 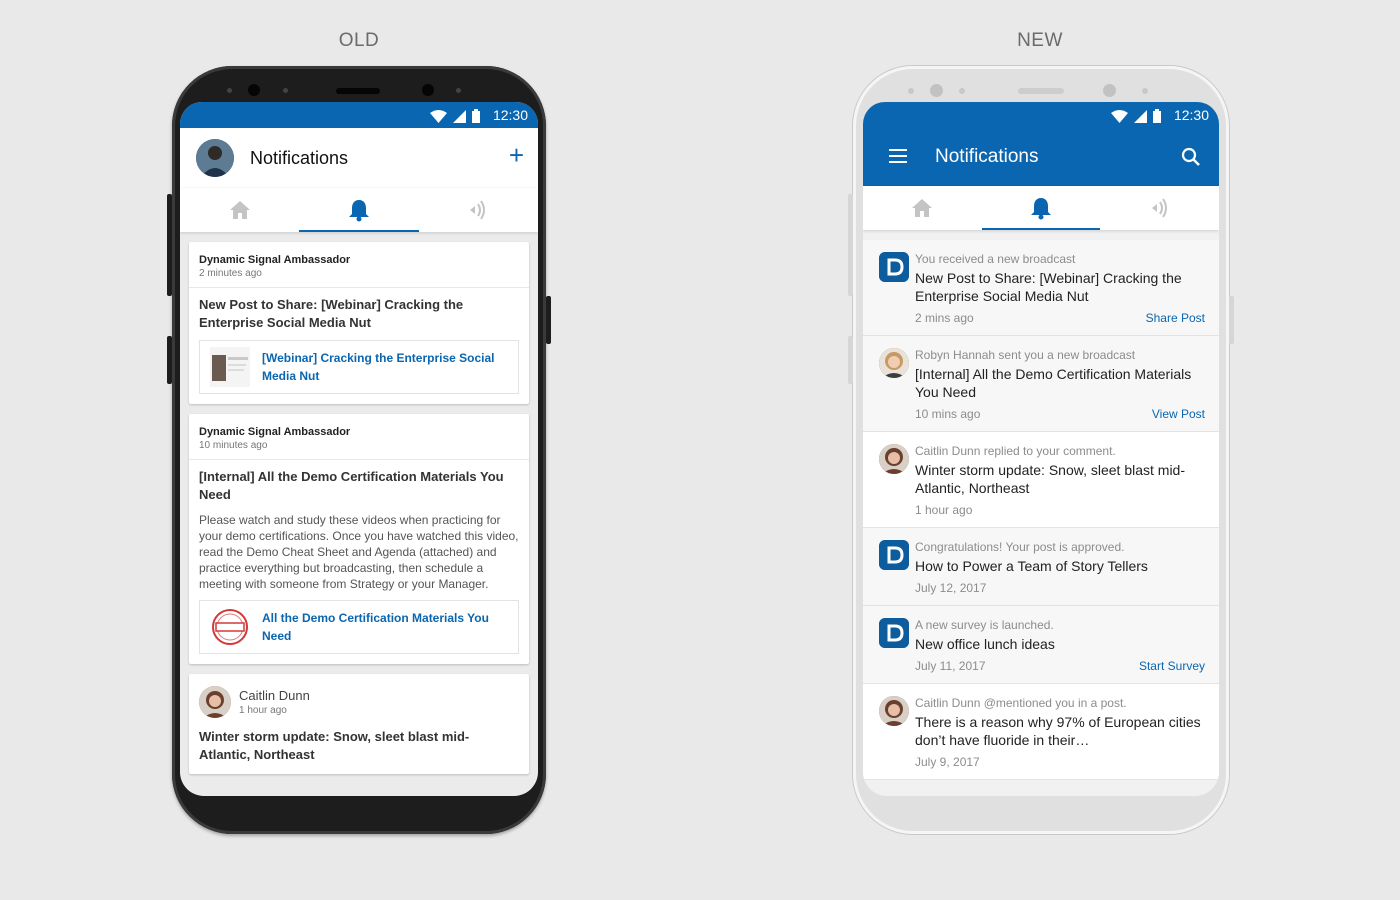 I want to click on notification-title: How to Power a Team of Story Tellers, so click(x=1031, y=566).